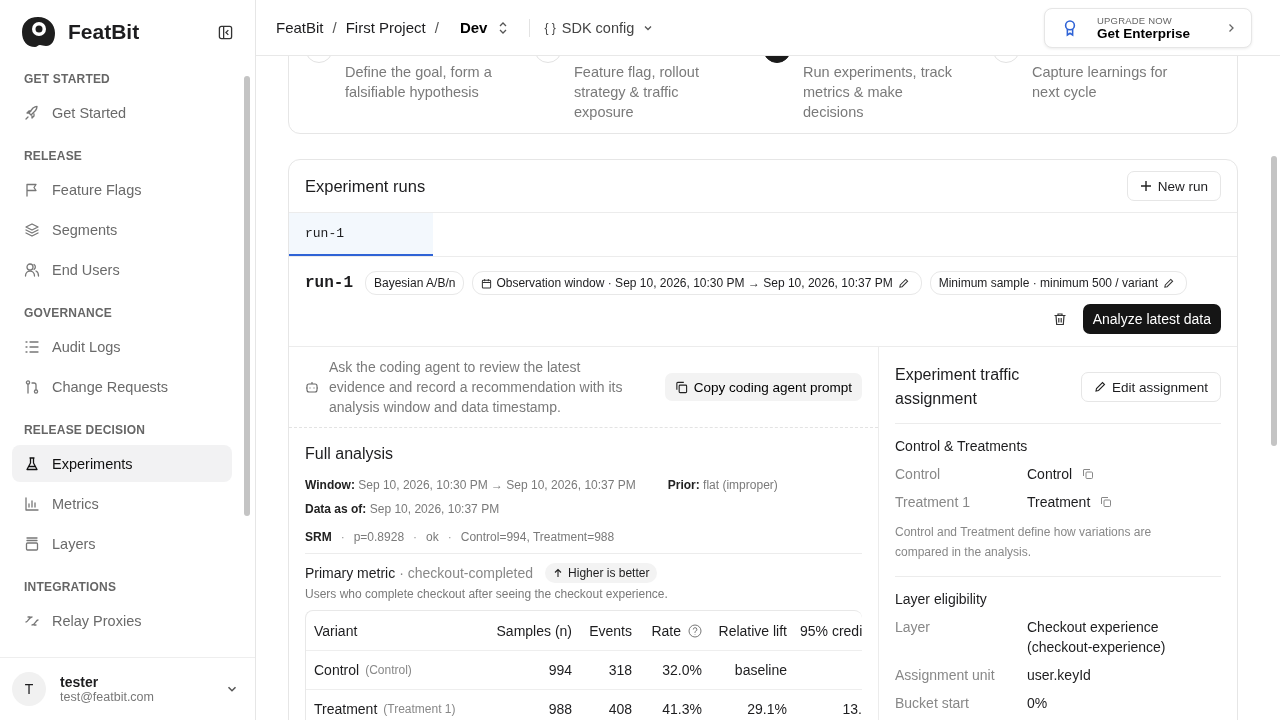 Image resolution: width=1280 pixels, height=720 pixels. Describe the element at coordinates (878, 92) in the screenshot. I see `step-description: Run experiments, track metrics & make decisions` at that location.